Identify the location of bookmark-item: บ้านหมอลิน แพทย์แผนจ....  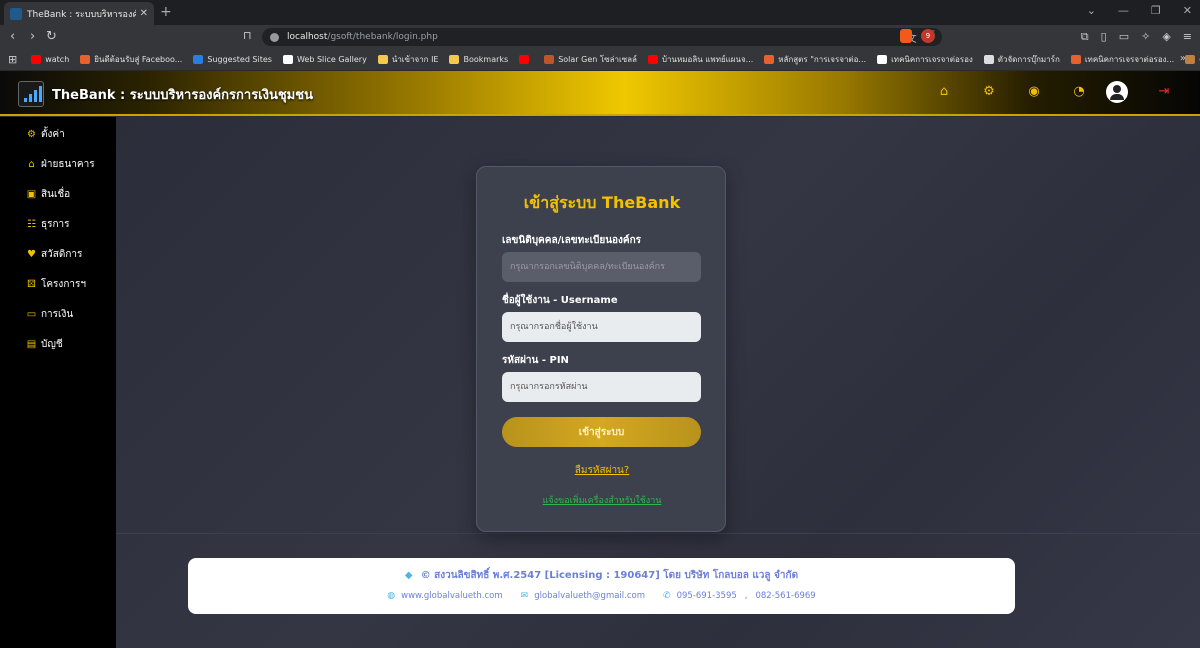
(700, 59).